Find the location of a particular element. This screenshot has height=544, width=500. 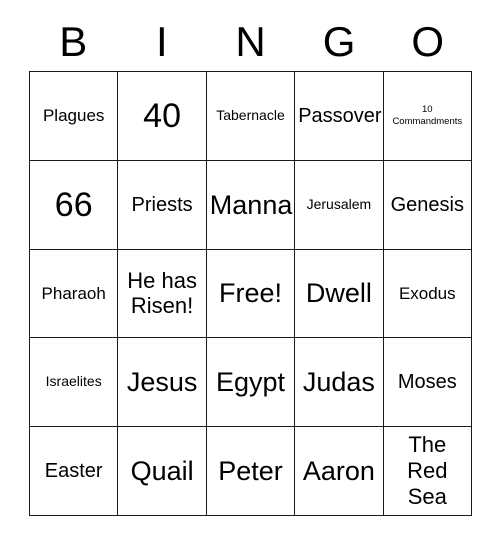

header-letter-n: N is located at coordinates (250, 41).